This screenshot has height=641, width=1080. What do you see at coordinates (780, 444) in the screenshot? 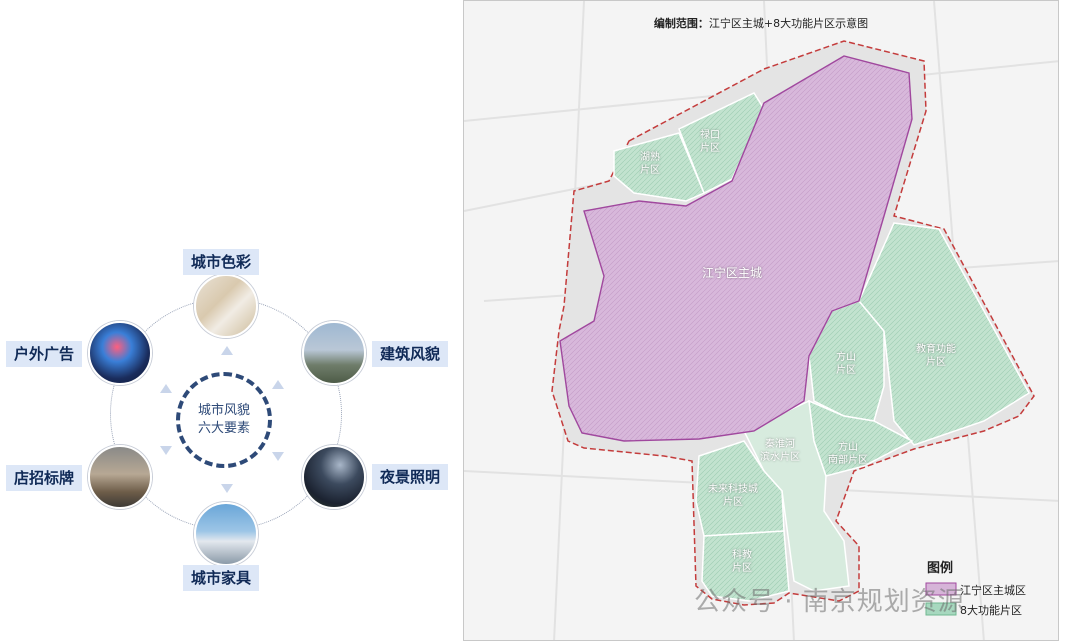
I see `zone-line1: 秦淮河` at bounding box center [780, 444].